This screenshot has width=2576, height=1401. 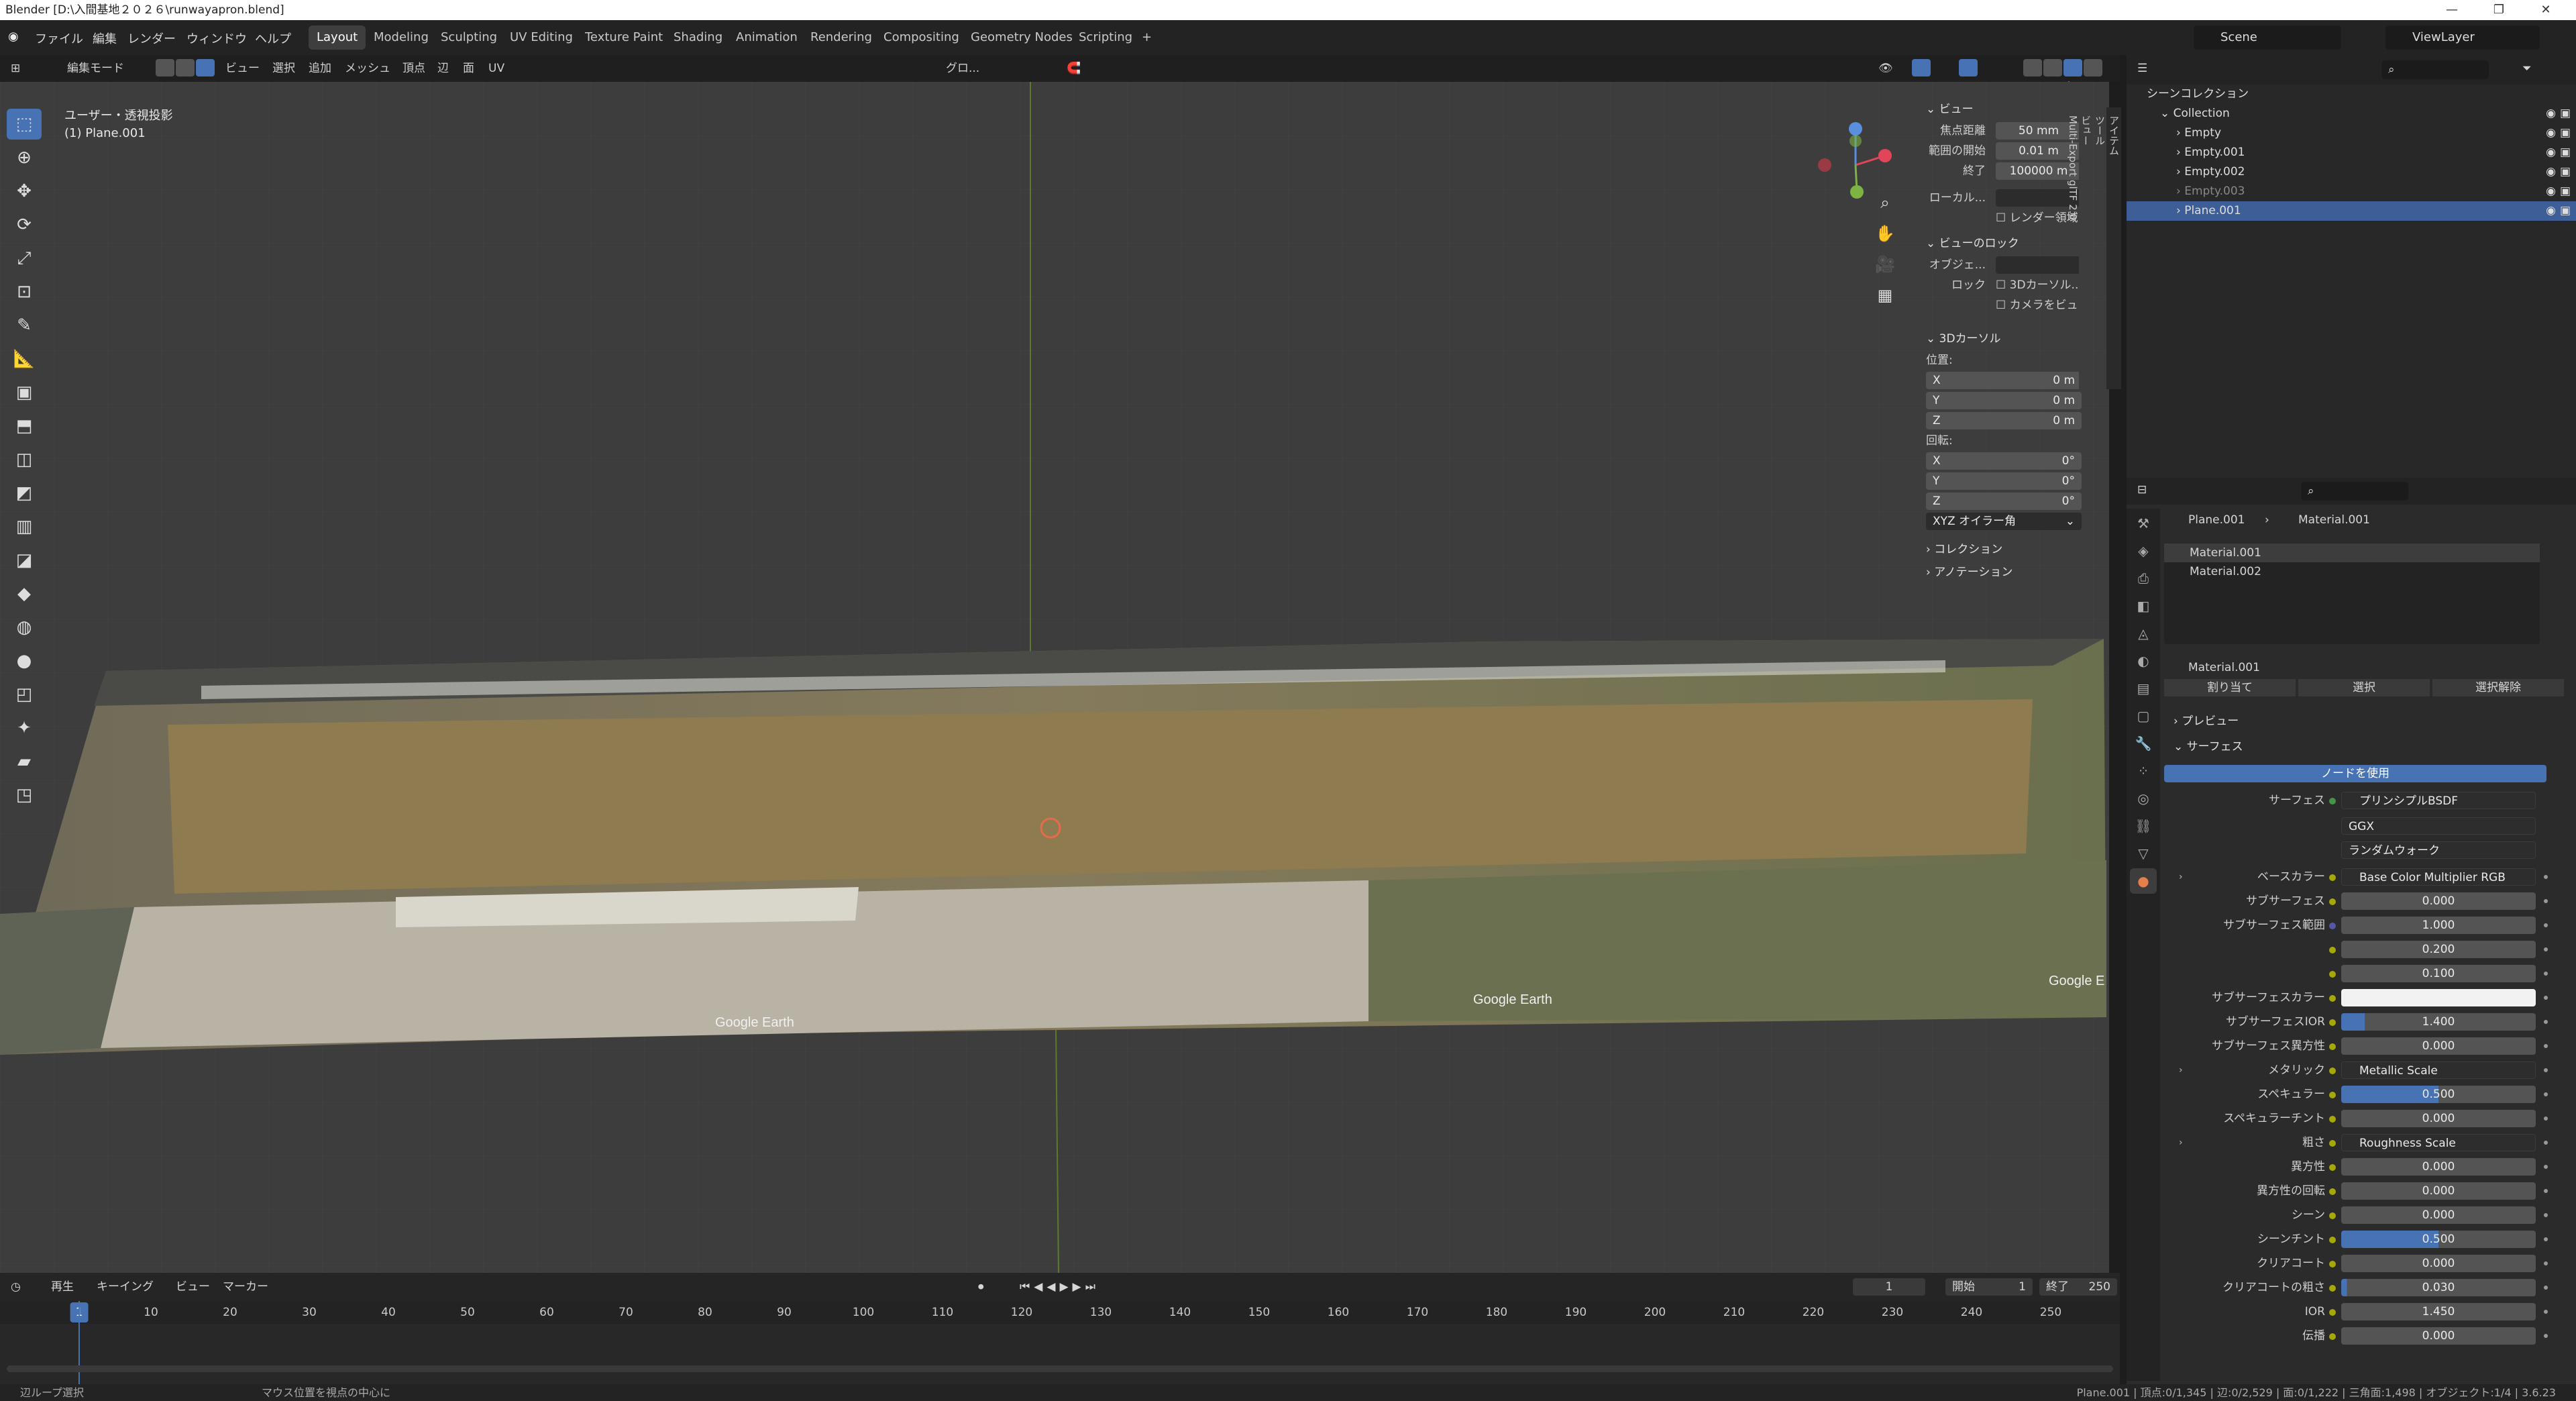 What do you see at coordinates (2438, 800) in the screenshot?
I see `surface-shader-field: プリンシプルBSDF` at bounding box center [2438, 800].